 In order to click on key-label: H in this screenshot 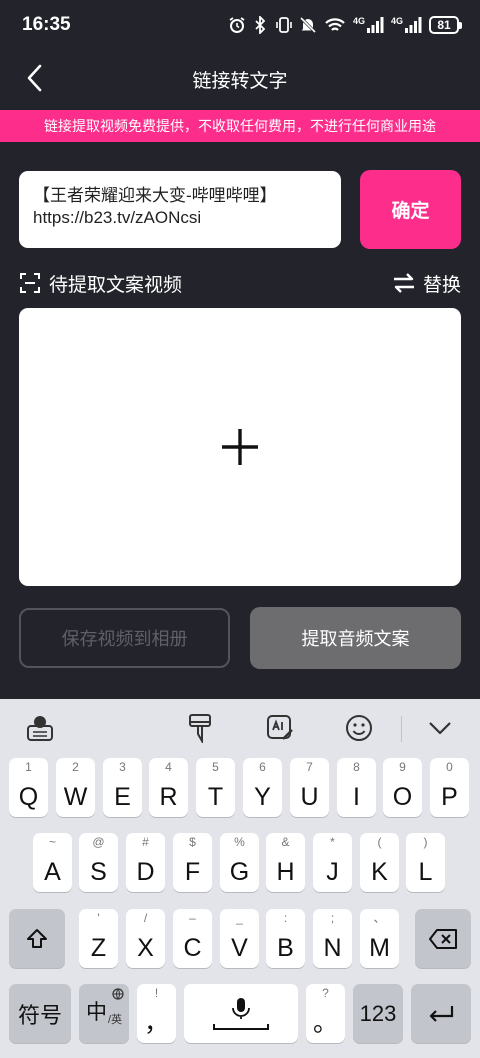, I will do `click(285, 872)`.